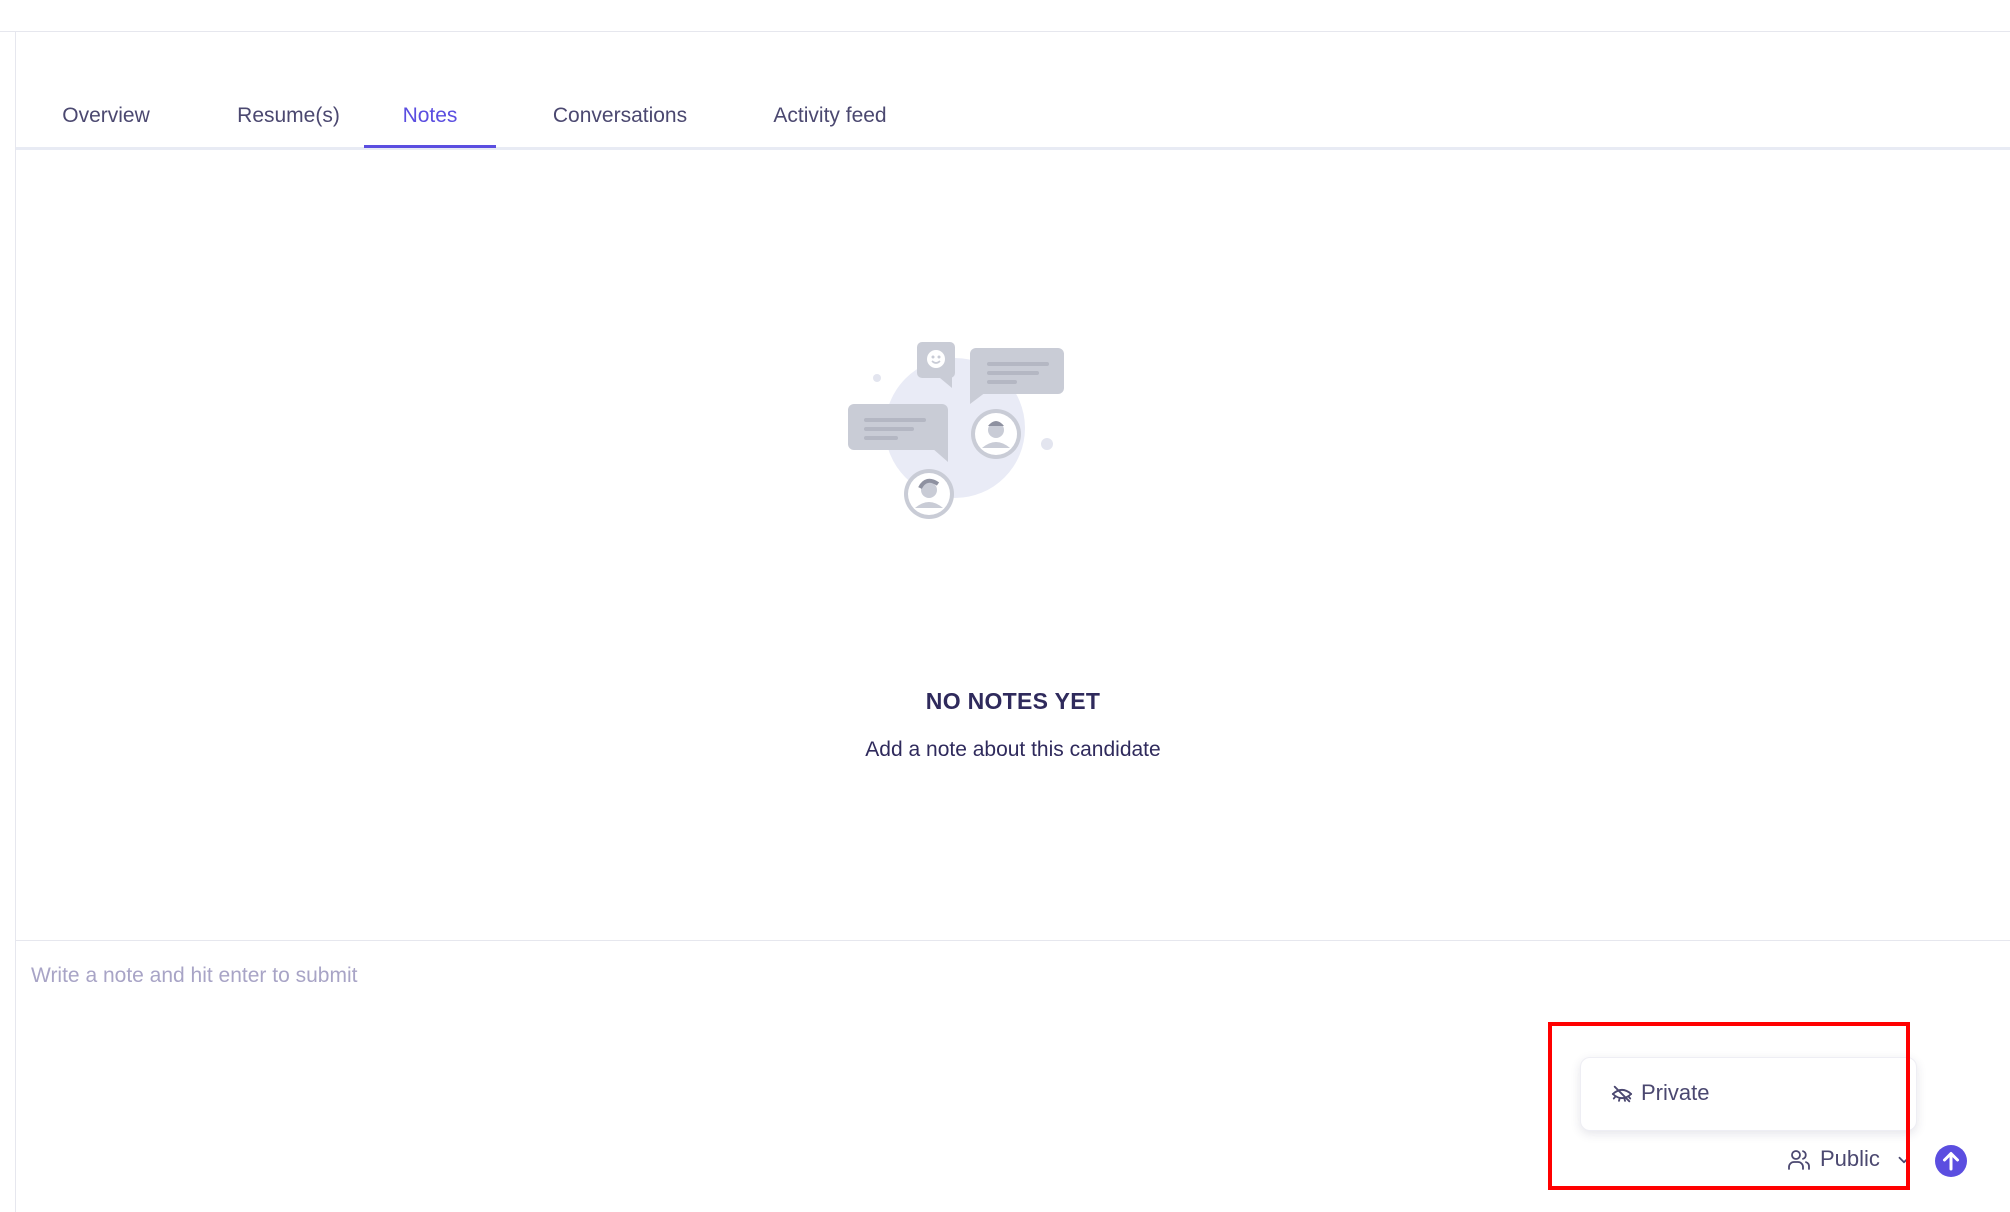  I want to click on active-tab-indicator, so click(430, 146).